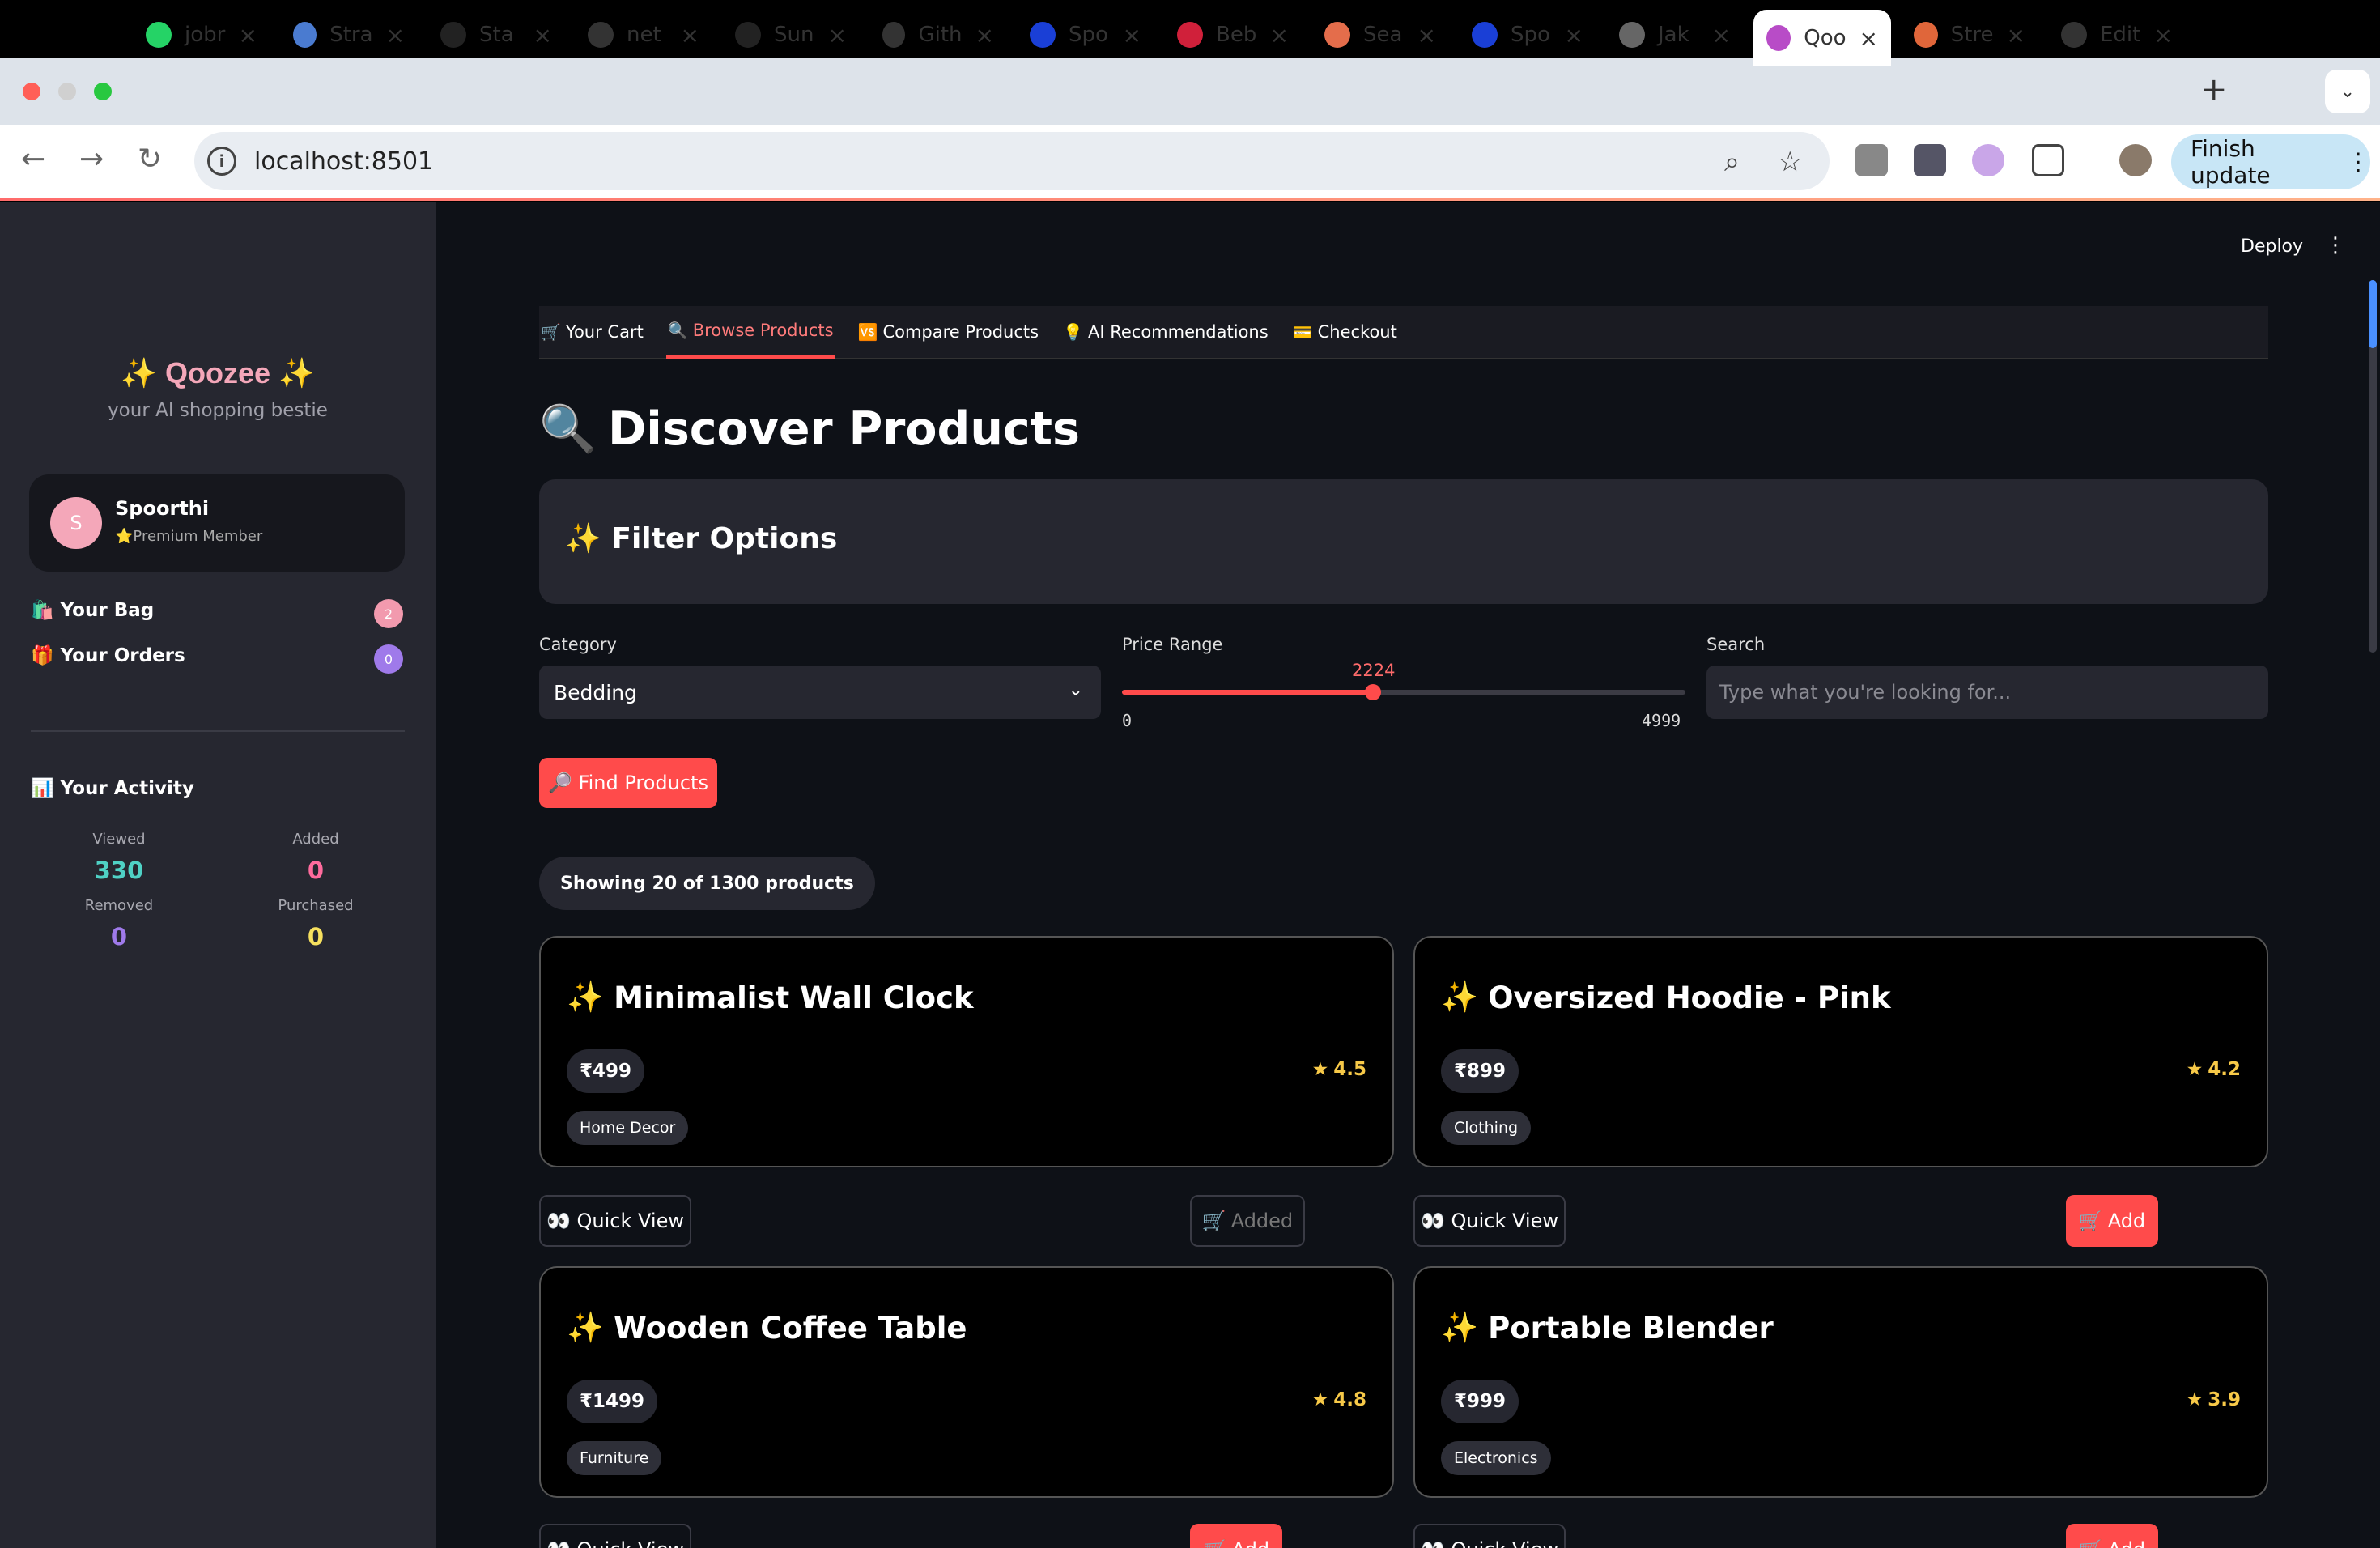 This screenshot has height=1548, width=2380. I want to click on browser-tab-label: Edit, so click(2120, 35).